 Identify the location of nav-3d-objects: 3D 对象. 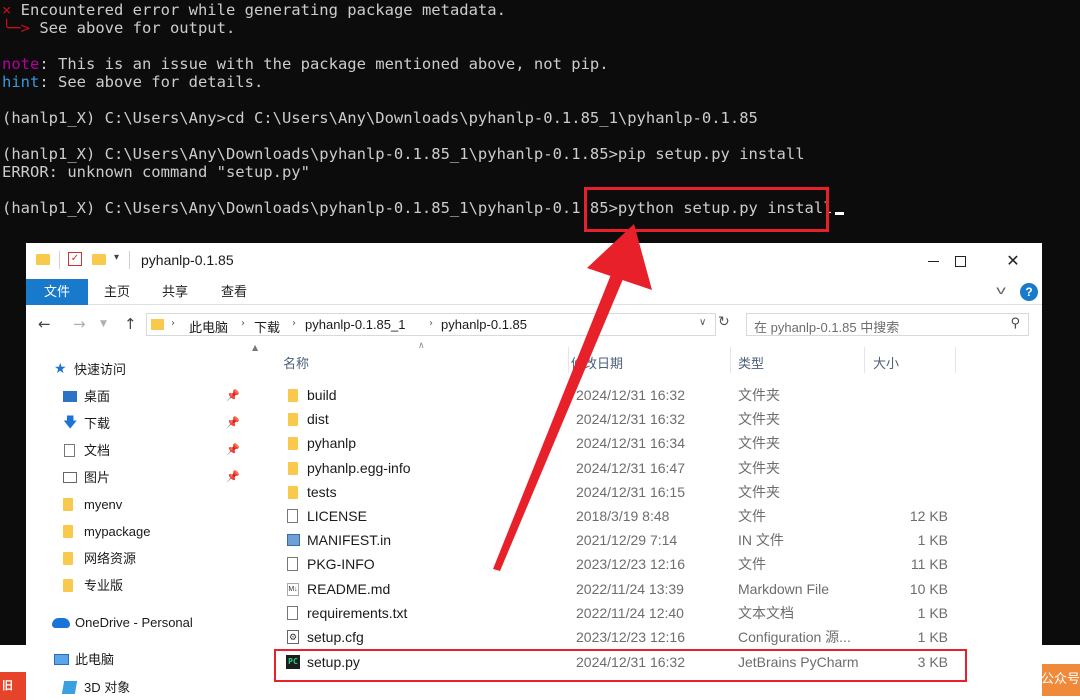
(139, 687).